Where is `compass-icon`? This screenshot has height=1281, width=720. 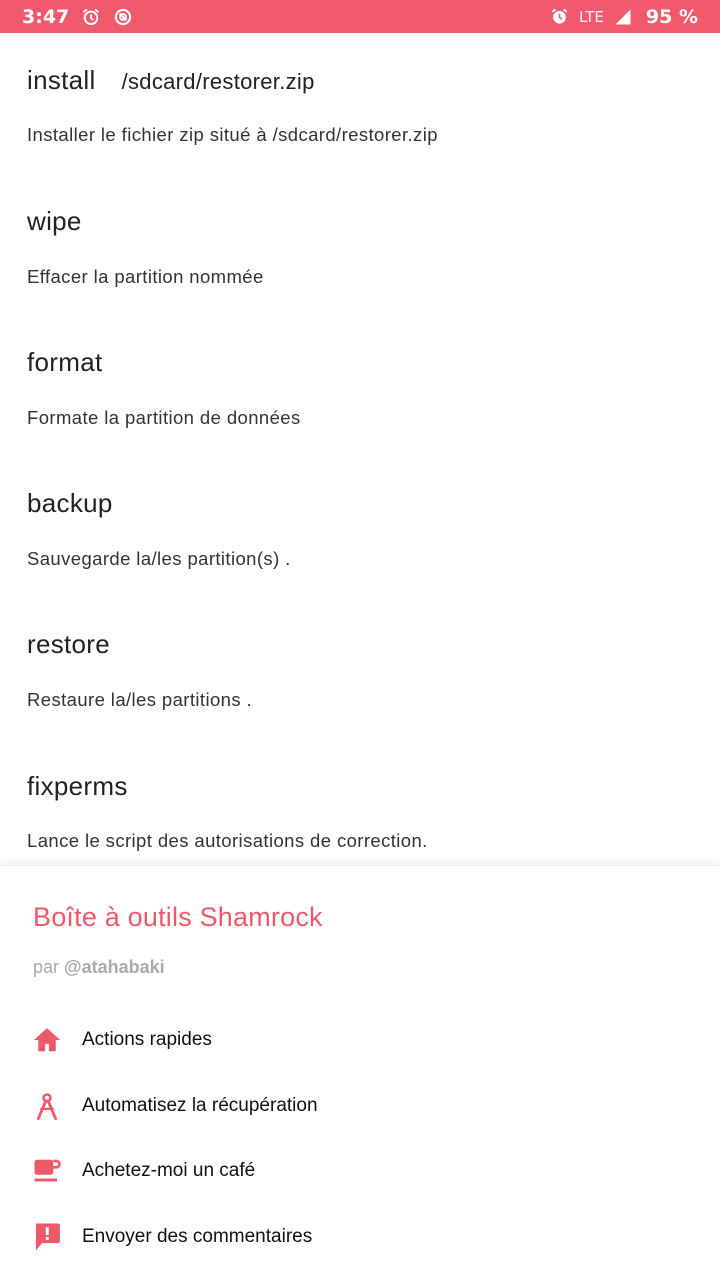
compass-icon is located at coordinates (47, 1106).